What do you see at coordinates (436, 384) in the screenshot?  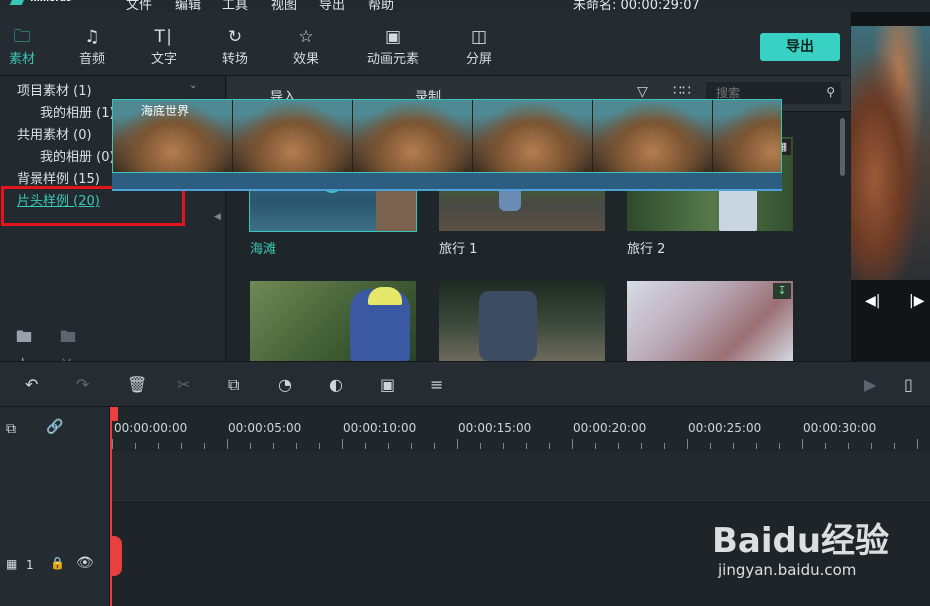 I see `audio-mixer-icon: ≡` at bounding box center [436, 384].